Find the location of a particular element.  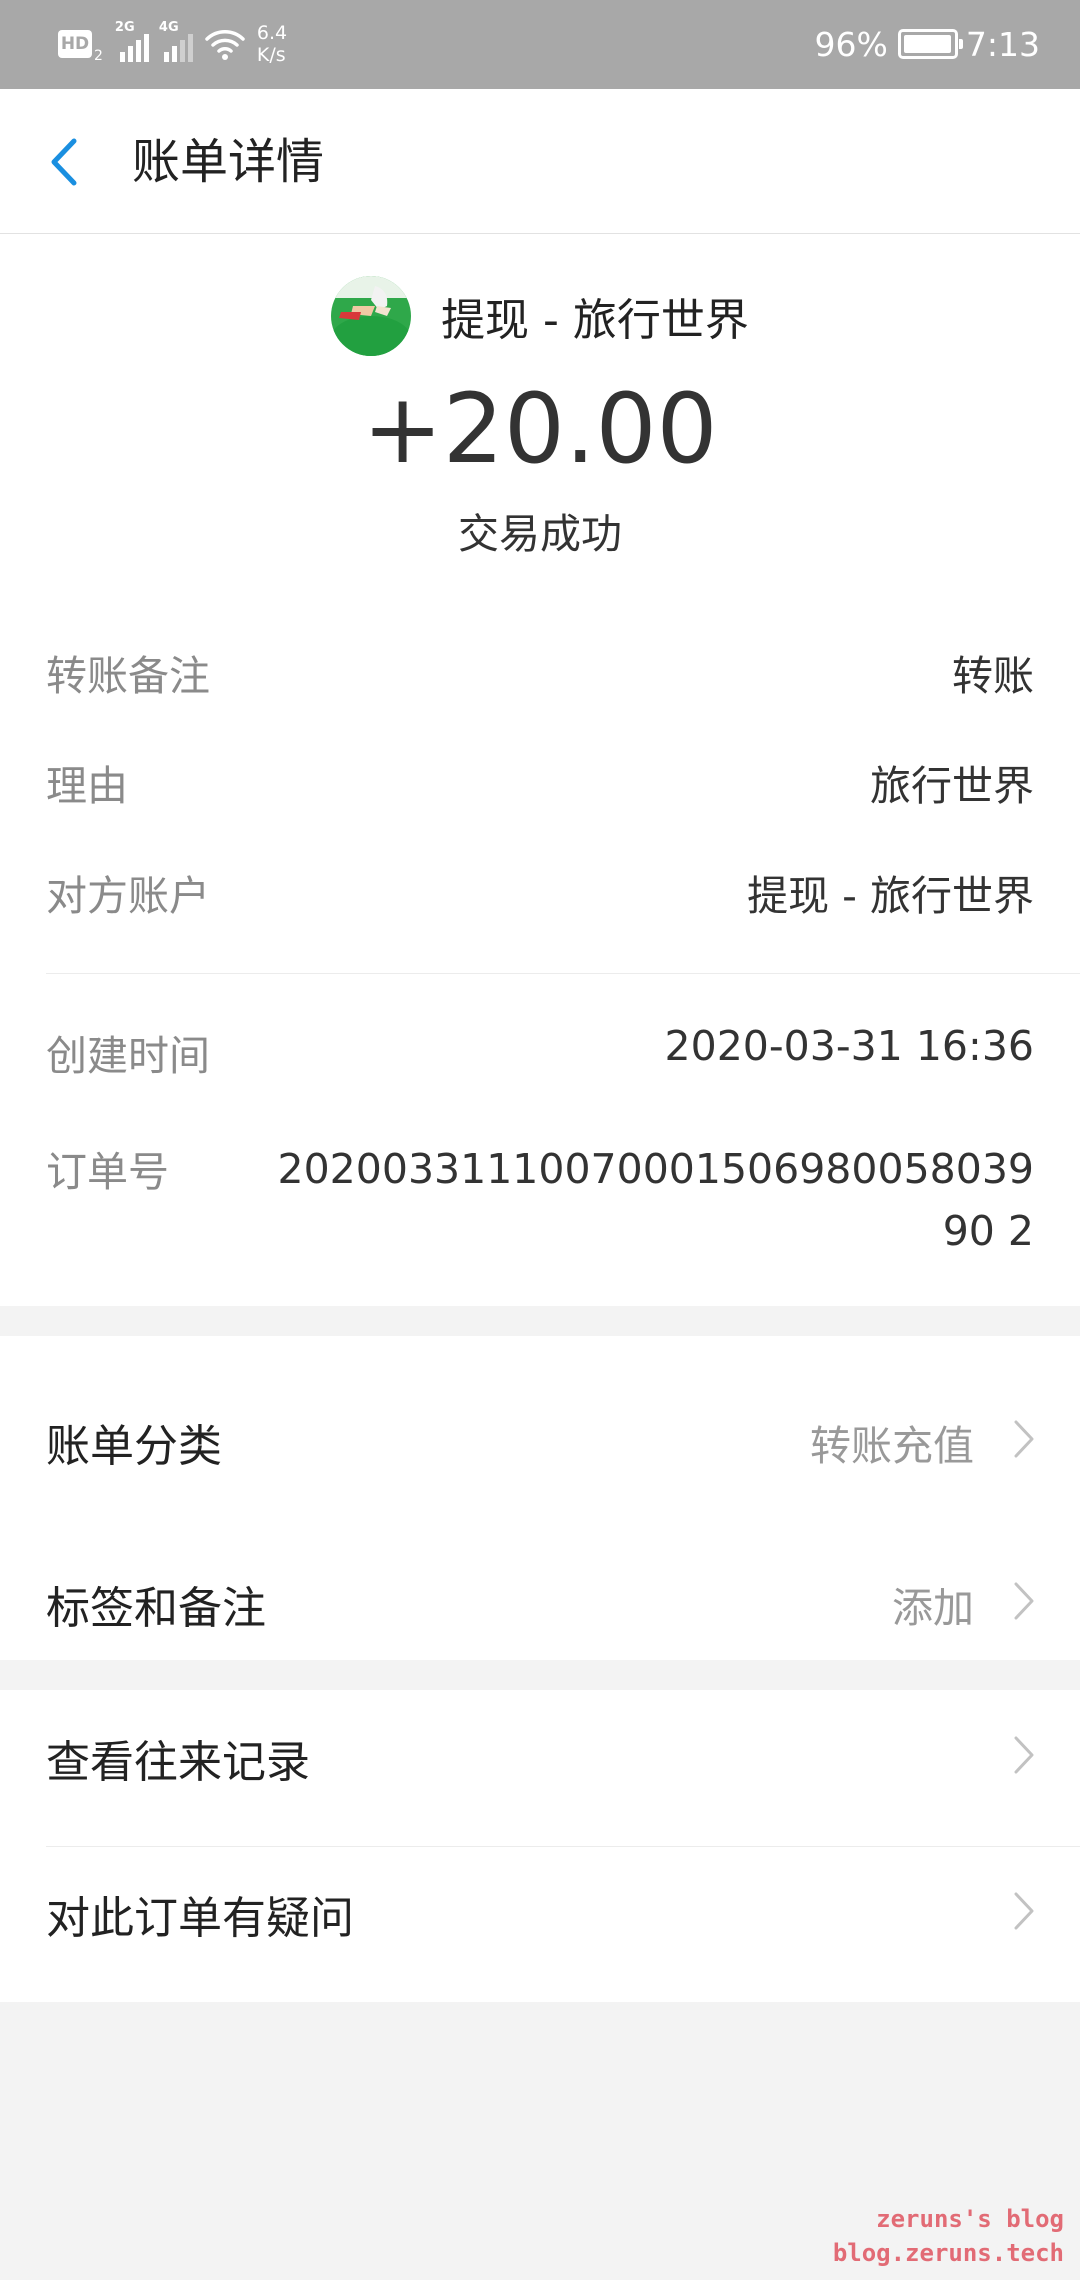

nav-bar: 账单详情 is located at coordinates (540, 161).